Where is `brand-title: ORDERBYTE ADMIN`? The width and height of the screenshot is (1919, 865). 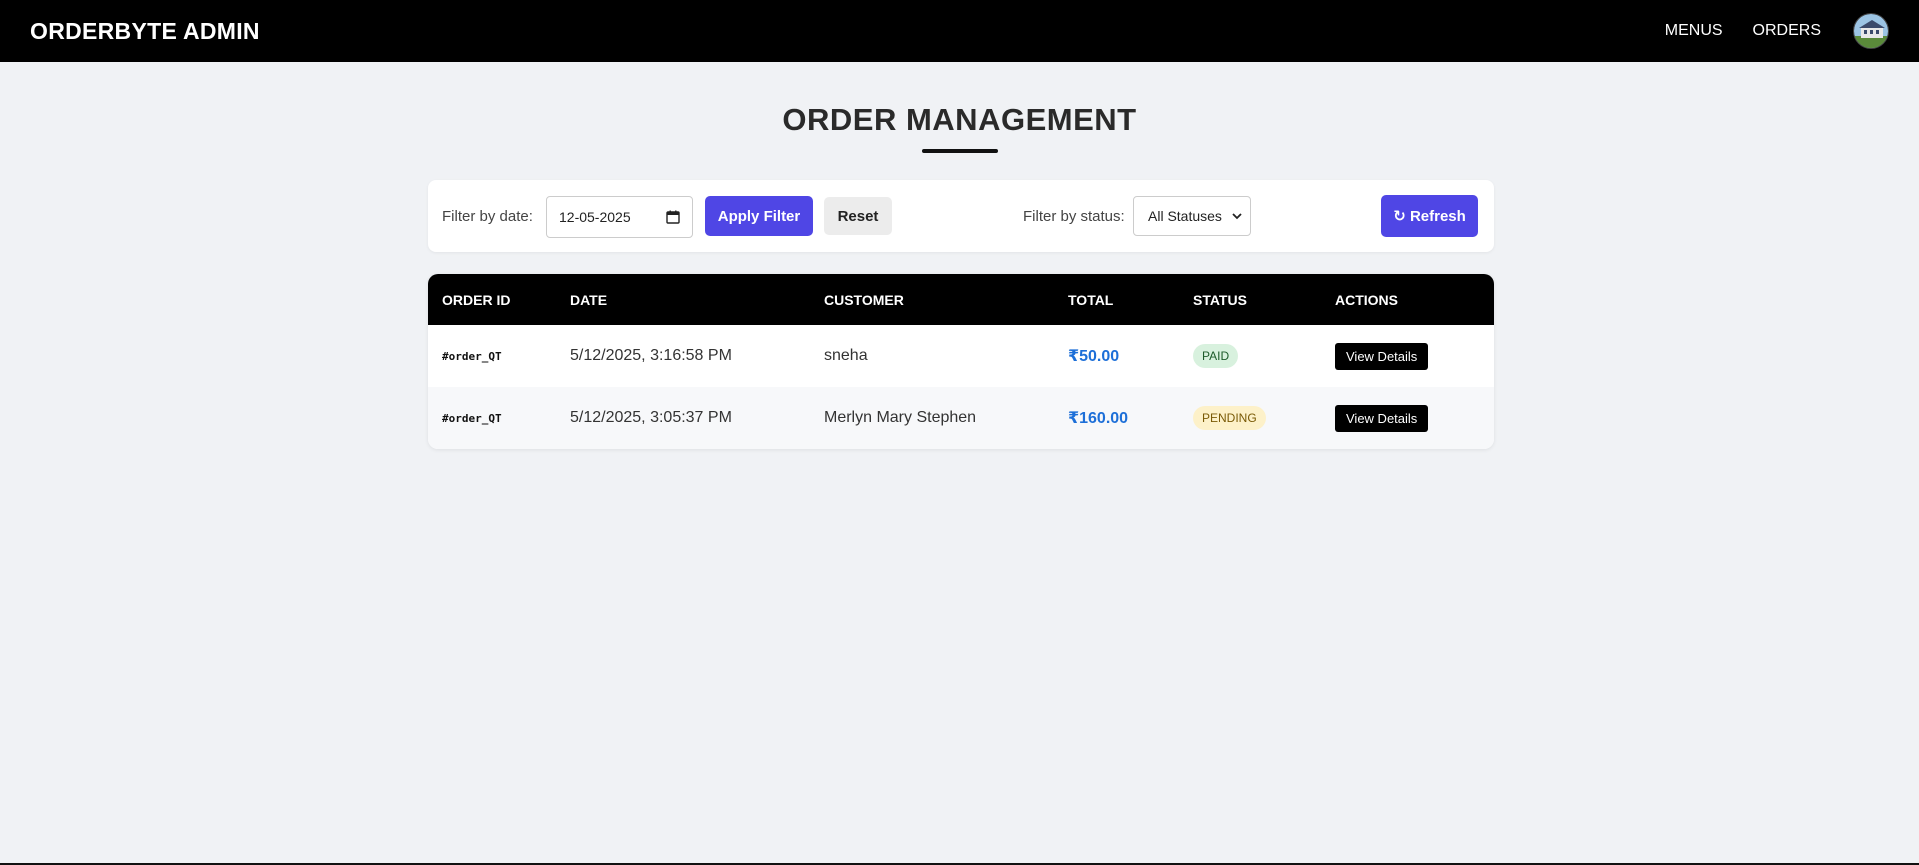
brand-title: ORDERBYTE ADMIN is located at coordinates (145, 31).